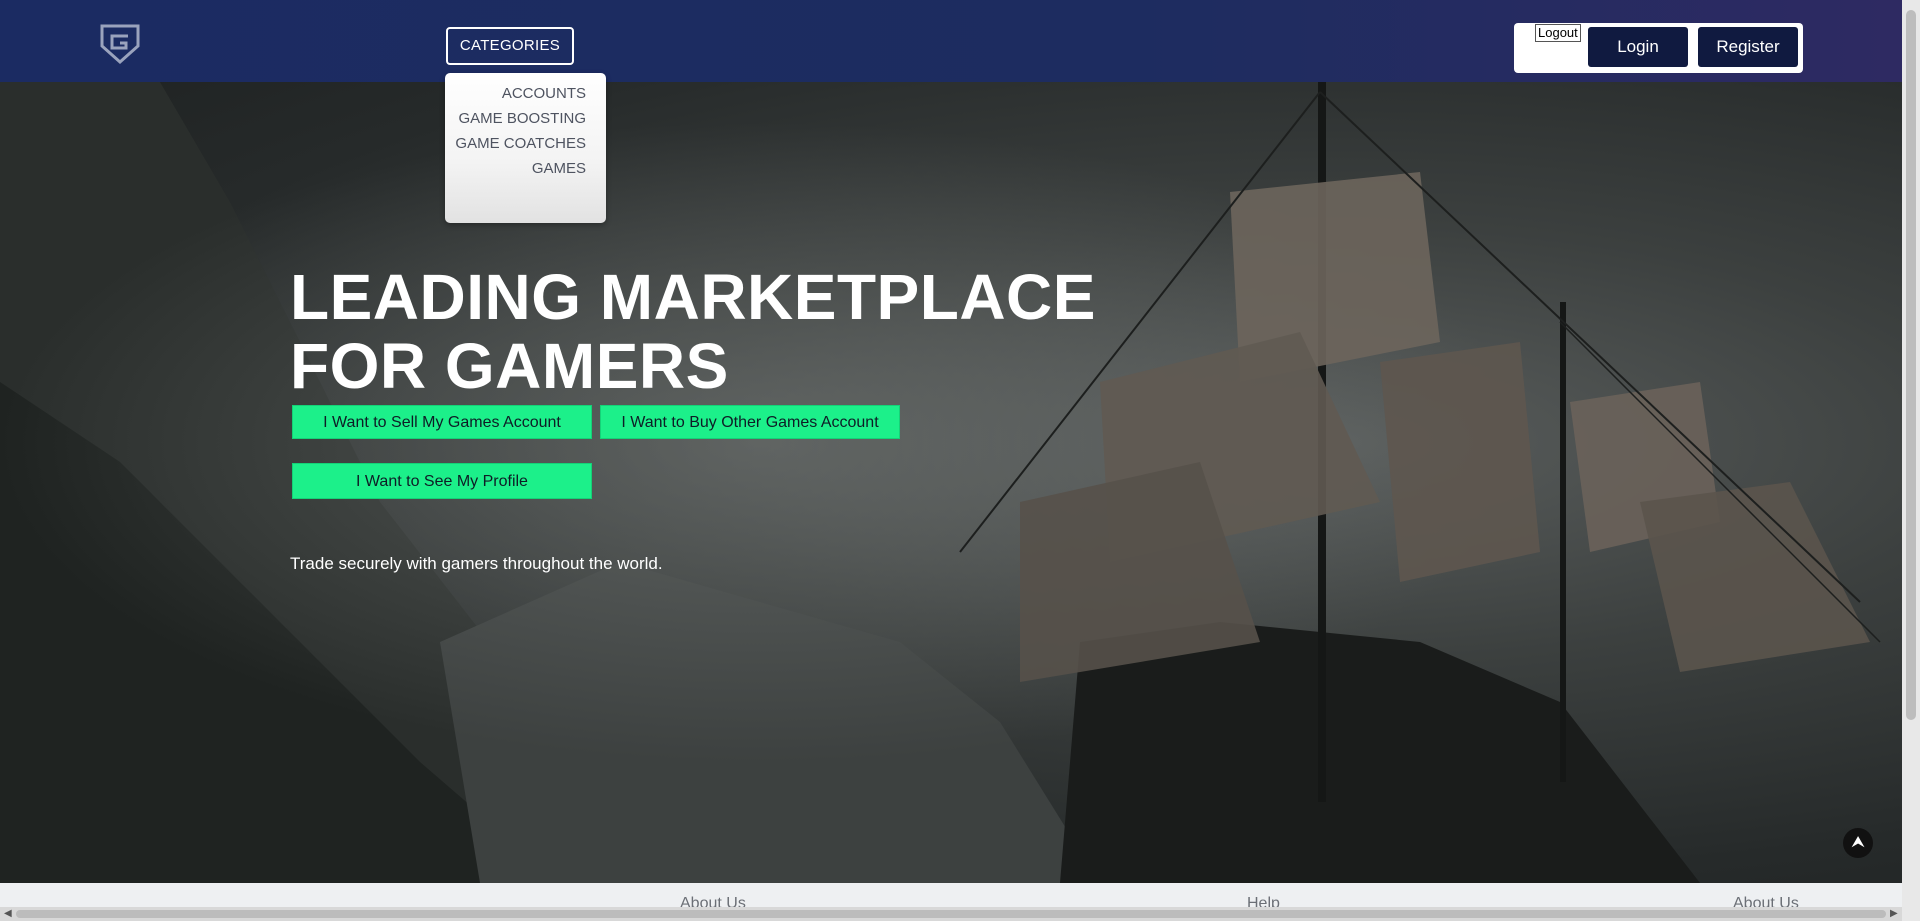  I want to click on buy-account-button: I Want to Buy Other Games Account, so click(750, 422).